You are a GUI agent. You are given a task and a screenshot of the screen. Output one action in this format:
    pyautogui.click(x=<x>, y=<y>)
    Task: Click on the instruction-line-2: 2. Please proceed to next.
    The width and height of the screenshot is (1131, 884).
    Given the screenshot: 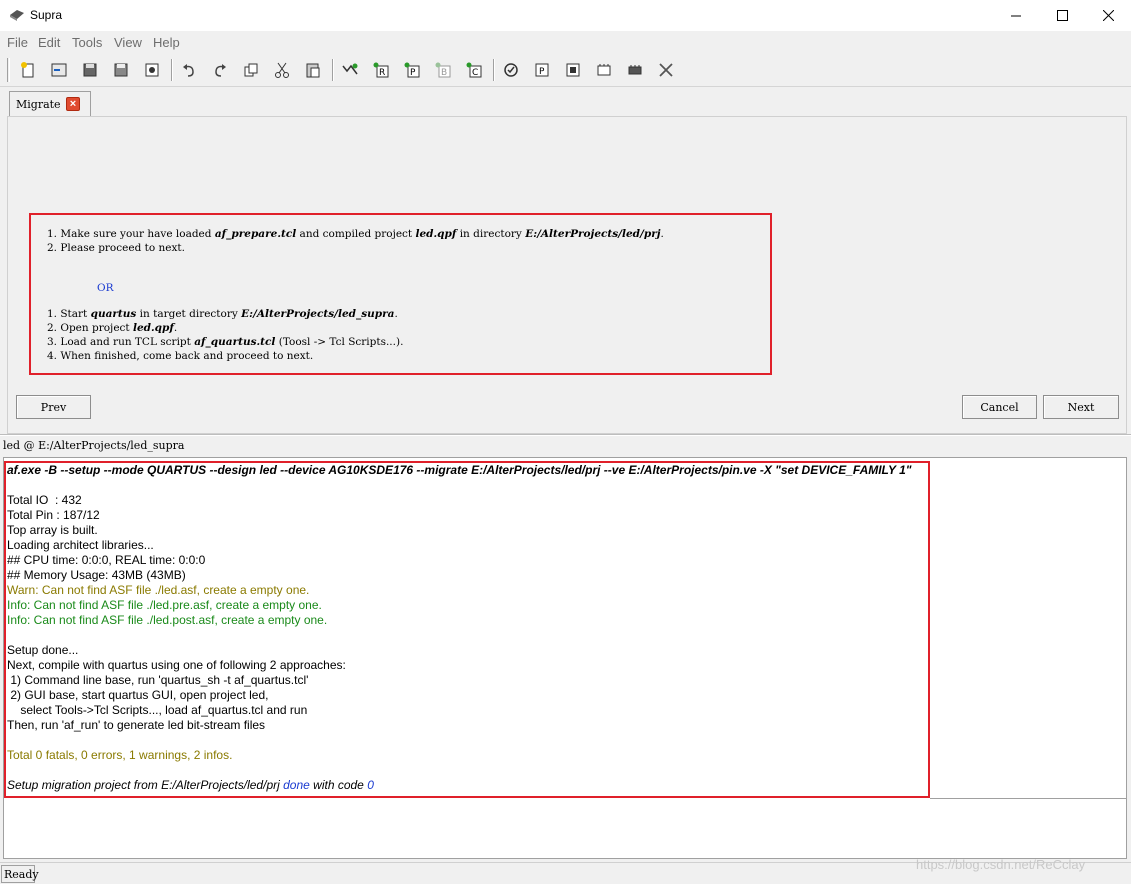 What is the action you would take?
    pyautogui.click(x=116, y=248)
    